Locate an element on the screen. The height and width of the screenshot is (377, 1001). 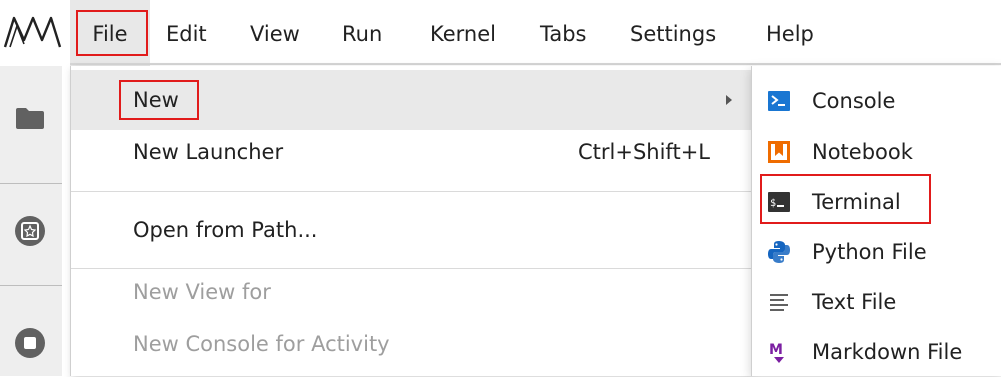
stop-icon is located at coordinates (30, 343).